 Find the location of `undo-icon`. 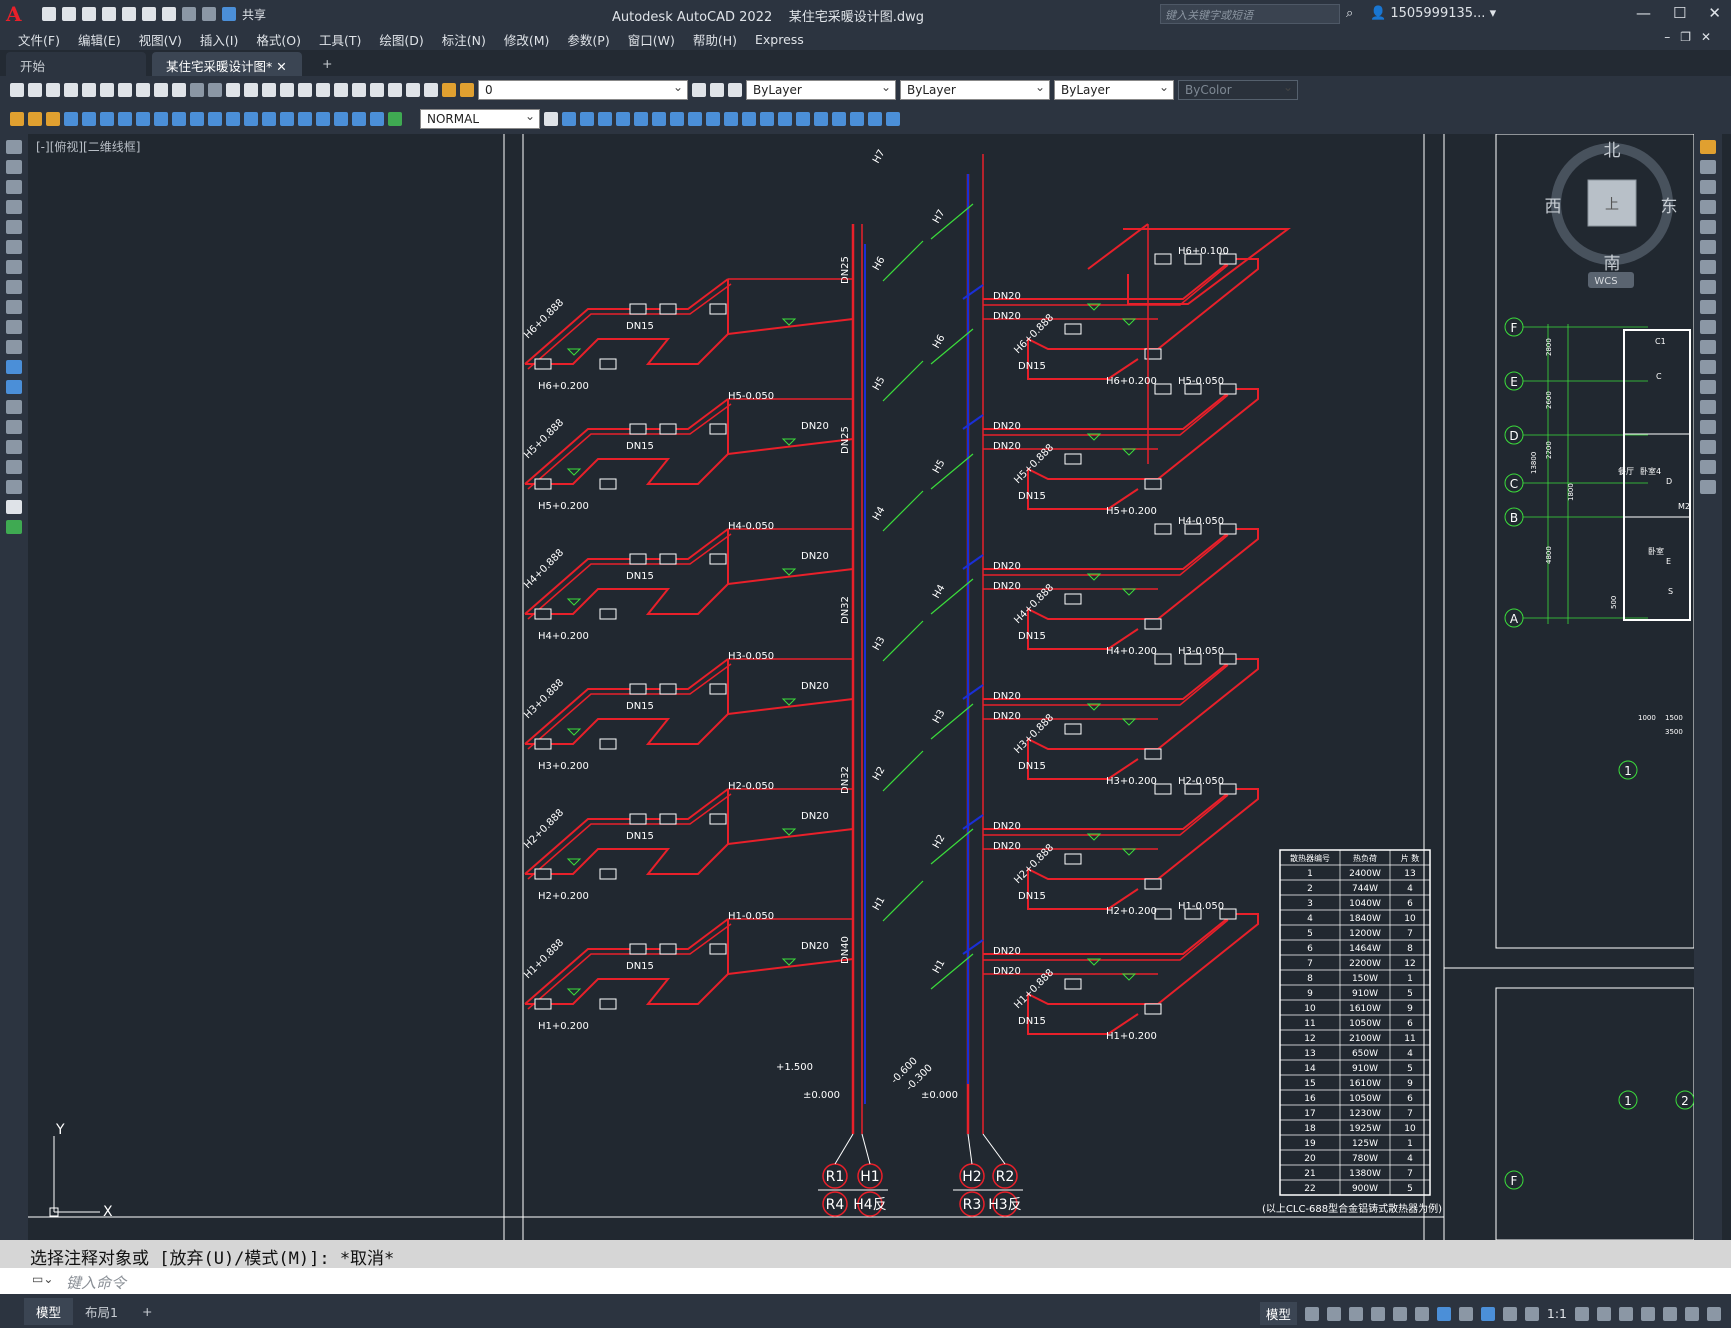

undo-icon is located at coordinates (189, 14).